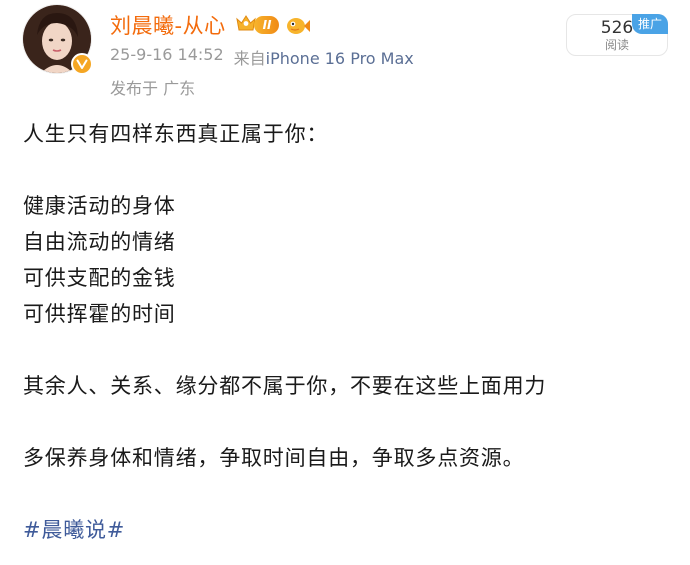 The image size is (690, 565). I want to click on source-prefix: 来自, so click(249, 58).